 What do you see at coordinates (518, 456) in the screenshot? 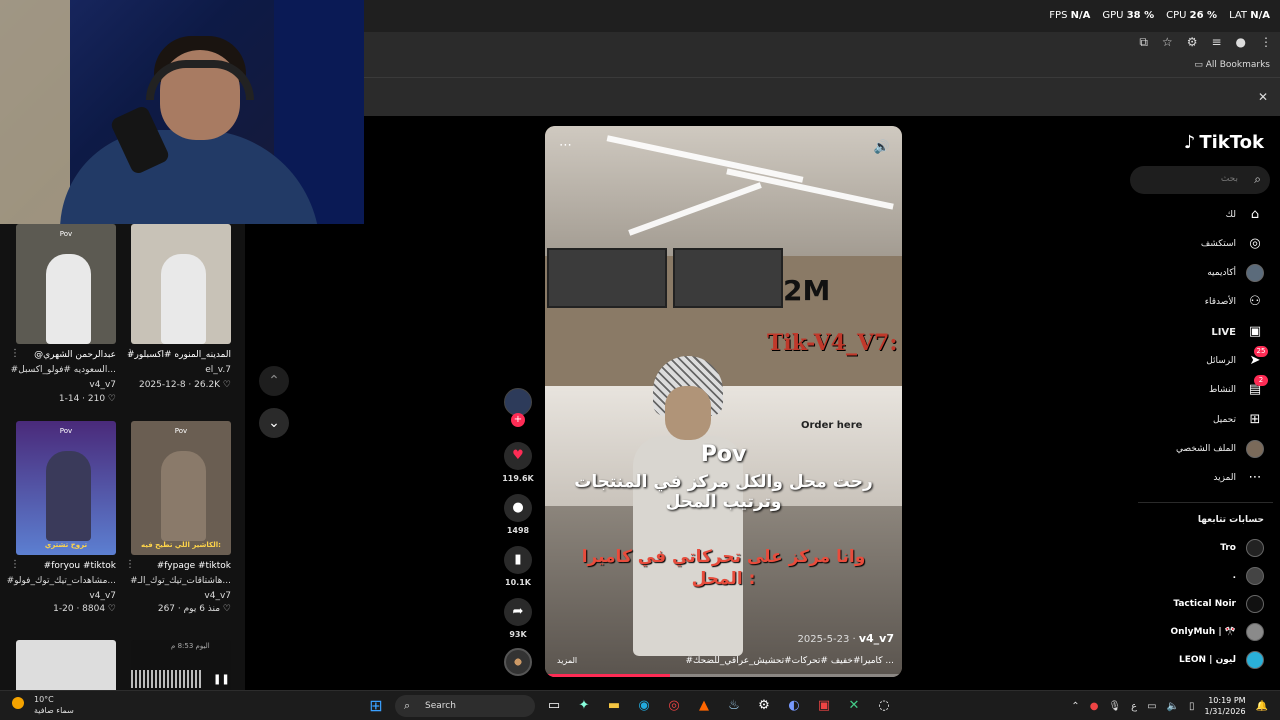
I see `heart-icon: ♥` at bounding box center [518, 456].